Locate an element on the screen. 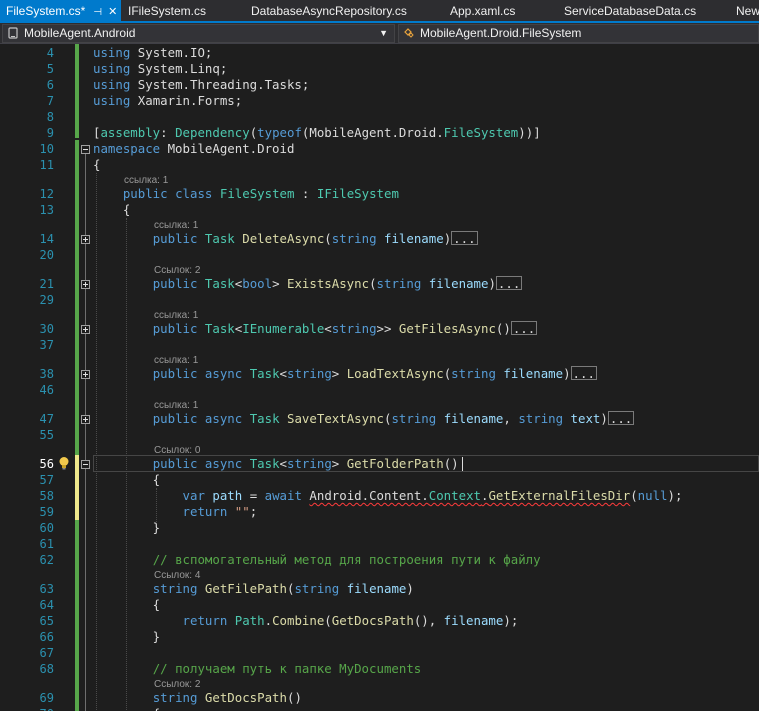  code-token: text is located at coordinates (585, 418).